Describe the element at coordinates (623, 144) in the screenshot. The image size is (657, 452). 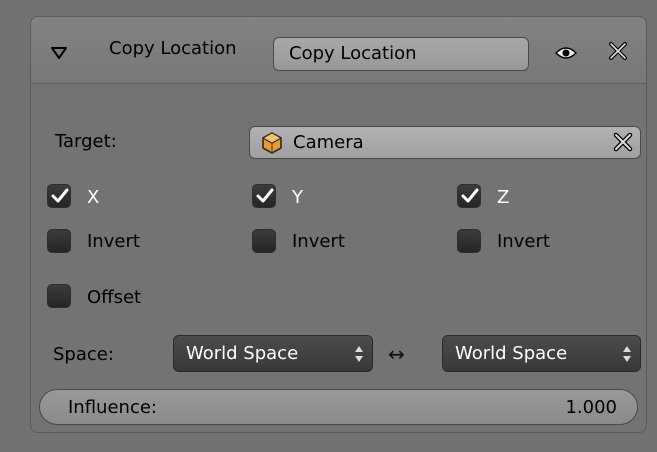
I see `clear-icon` at that location.